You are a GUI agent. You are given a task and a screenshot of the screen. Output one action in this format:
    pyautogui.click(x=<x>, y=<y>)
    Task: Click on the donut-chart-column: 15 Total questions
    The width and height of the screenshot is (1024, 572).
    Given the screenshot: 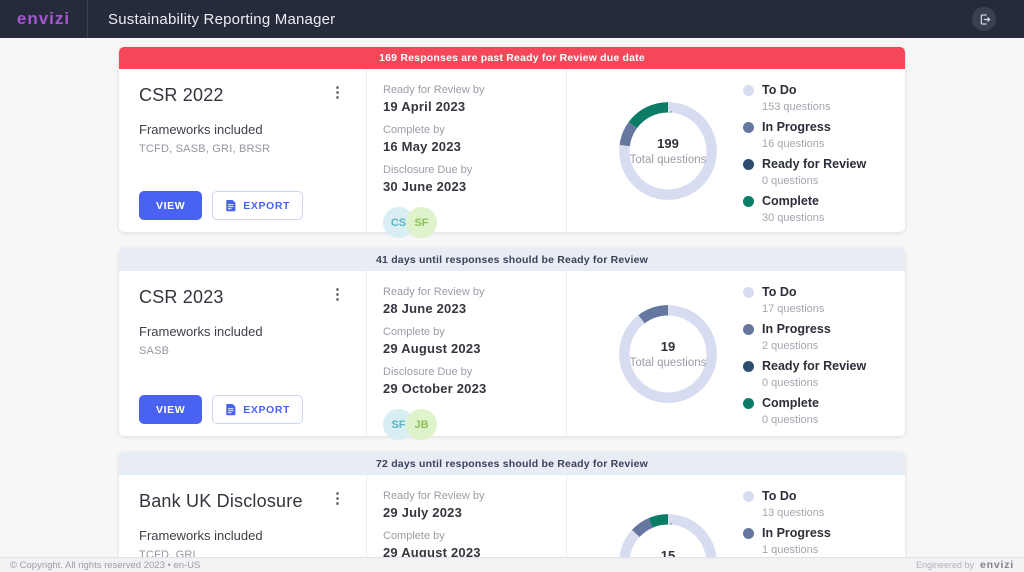 What is the action you would take?
    pyautogui.click(x=652, y=516)
    